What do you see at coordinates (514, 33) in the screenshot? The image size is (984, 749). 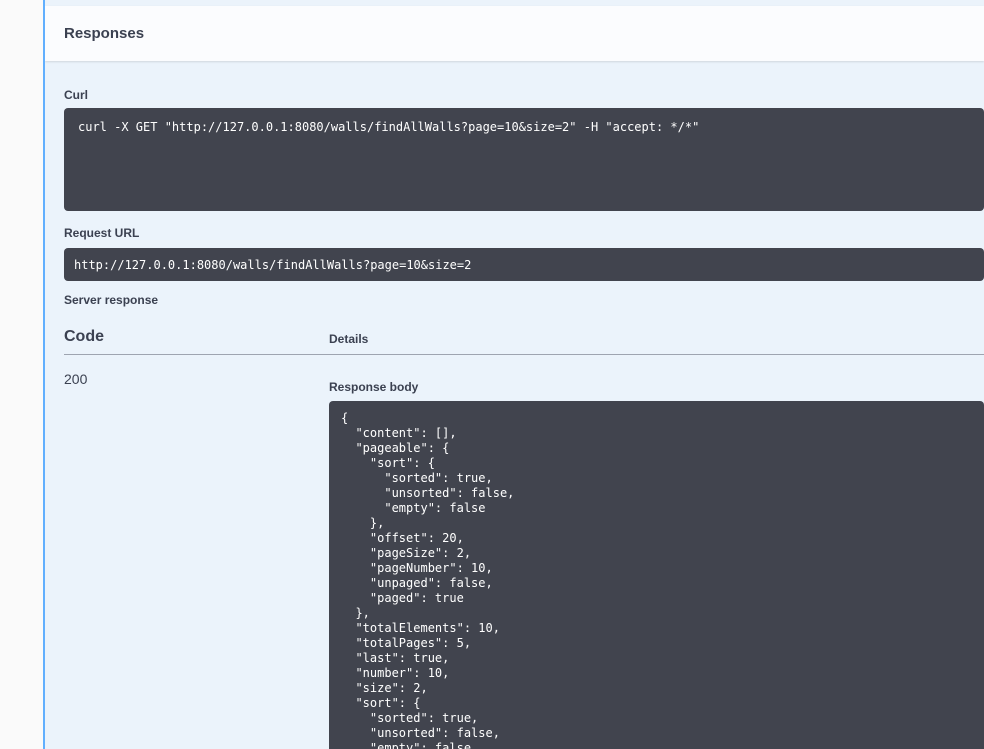 I see `responses-section-header: Responses` at bounding box center [514, 33].